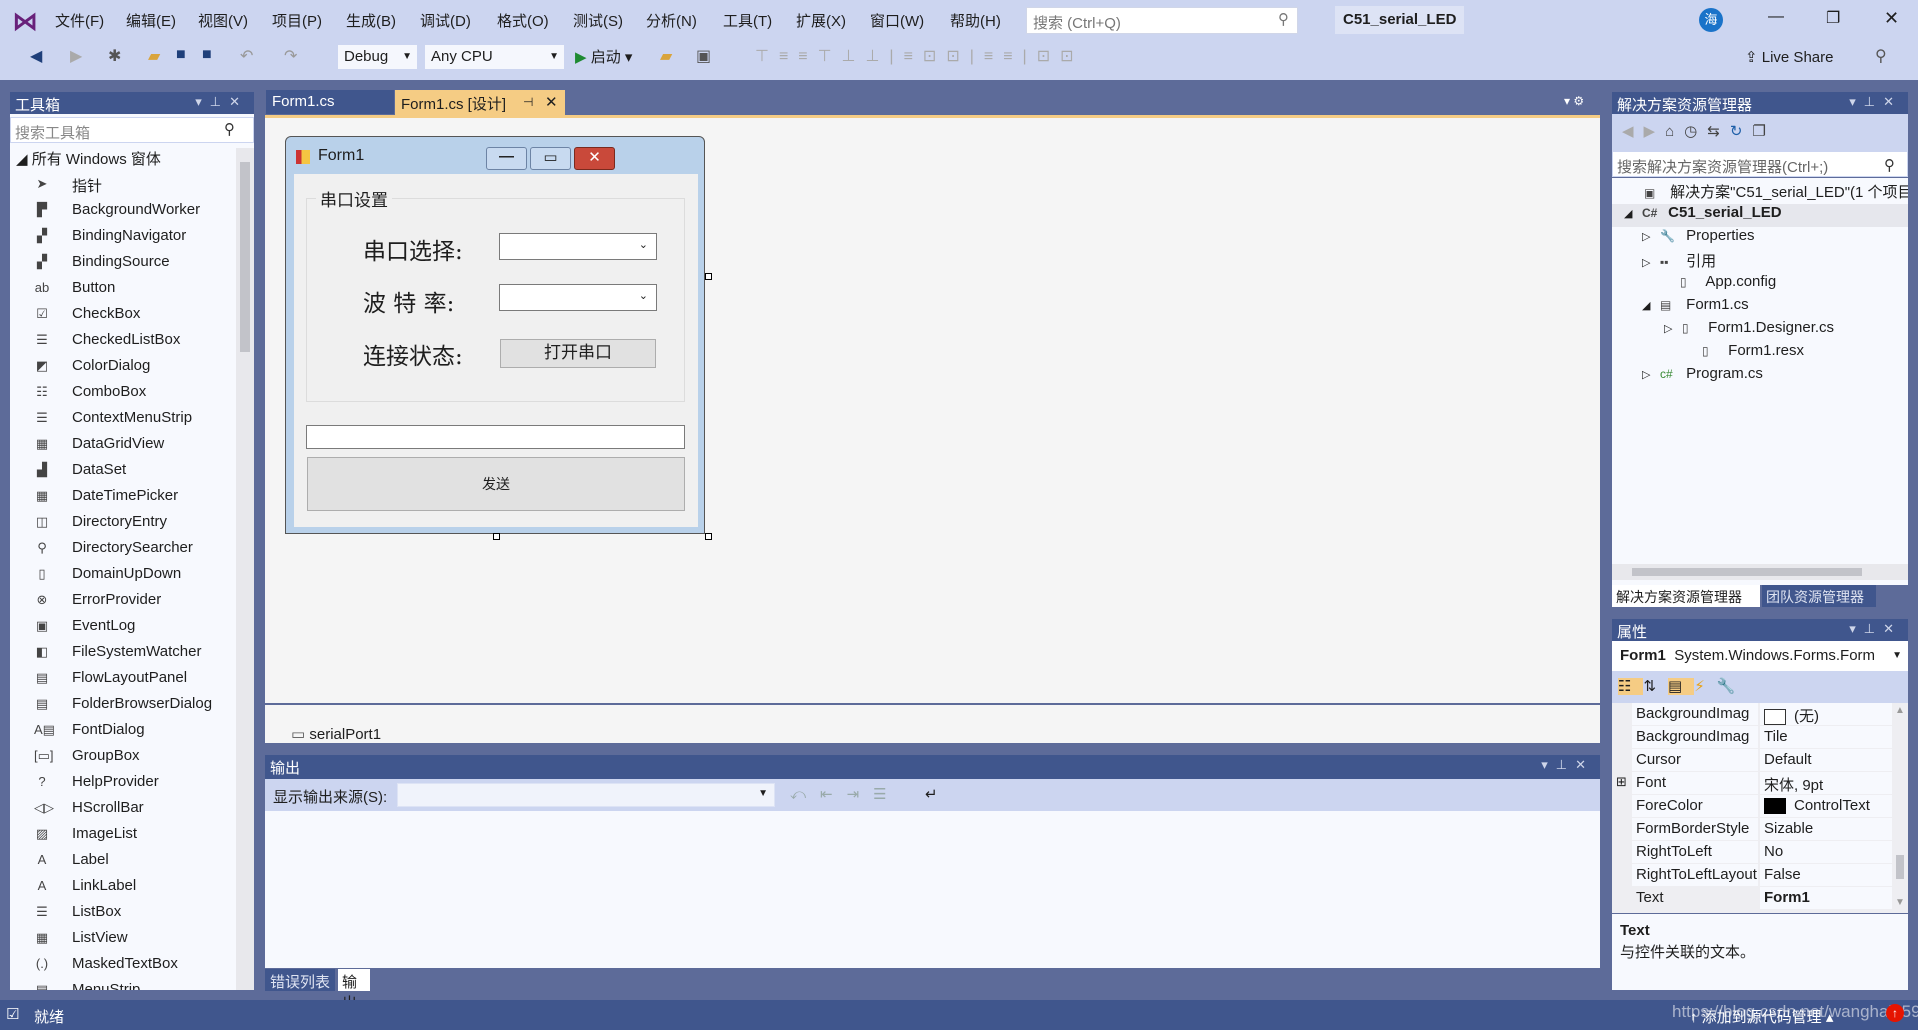 Image resolution: width=1918 pixels, height=1030 pixels. I want to click on horizontal-scrollbar, so click(1760, 572).